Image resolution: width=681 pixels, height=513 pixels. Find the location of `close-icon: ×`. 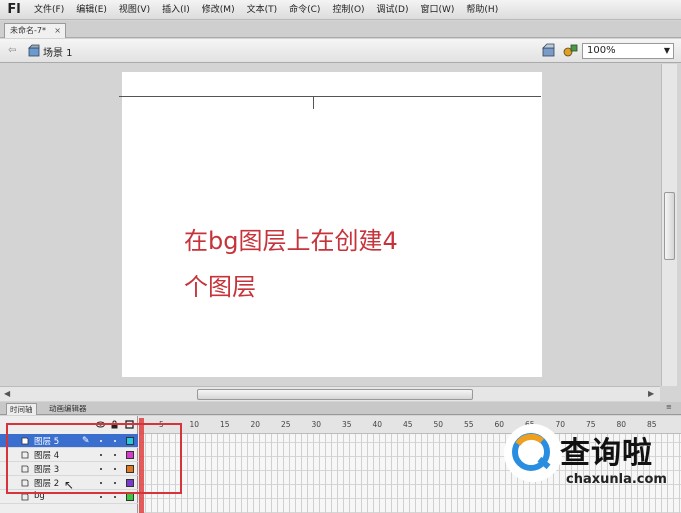

close-icon: × is located at coordinates (57, 30).